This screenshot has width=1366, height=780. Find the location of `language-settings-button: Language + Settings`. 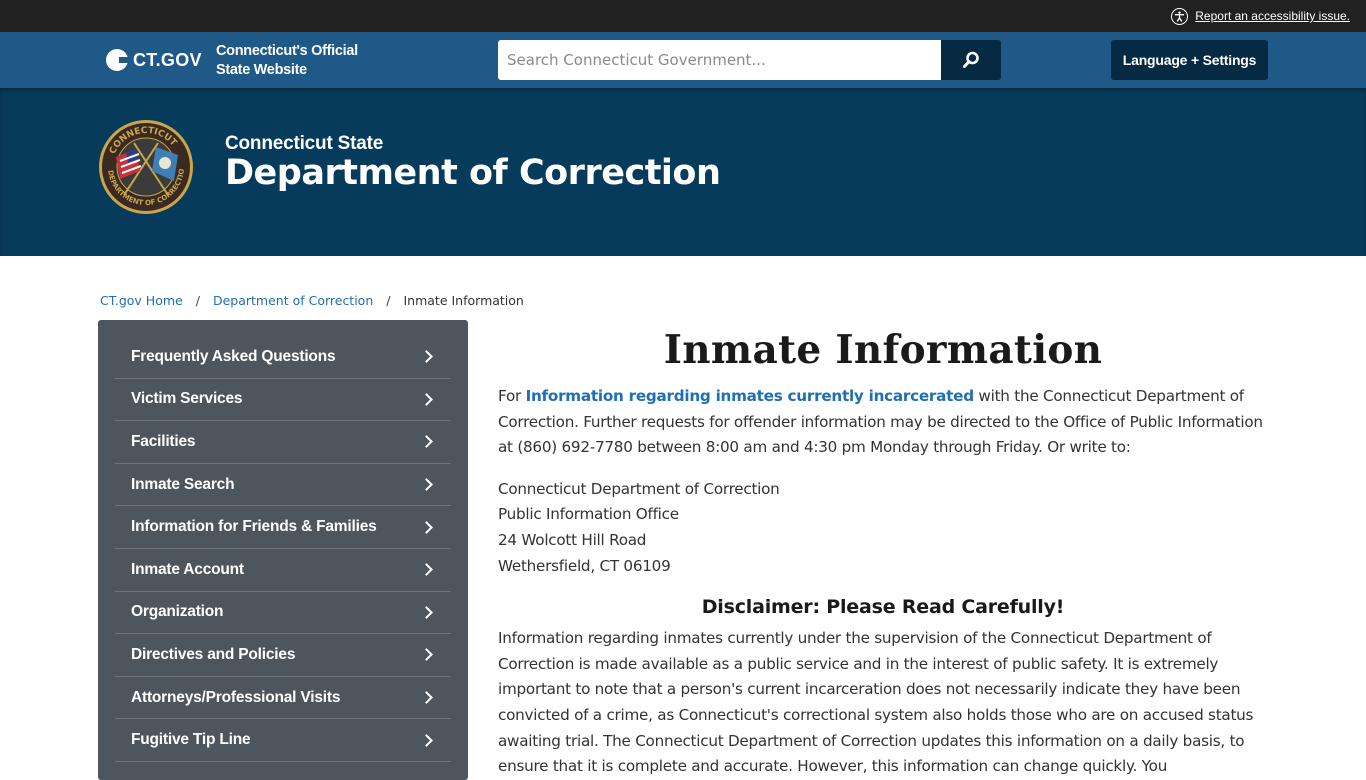

language-settings-button: Language + Settings is located at coordinates (1189, 60).